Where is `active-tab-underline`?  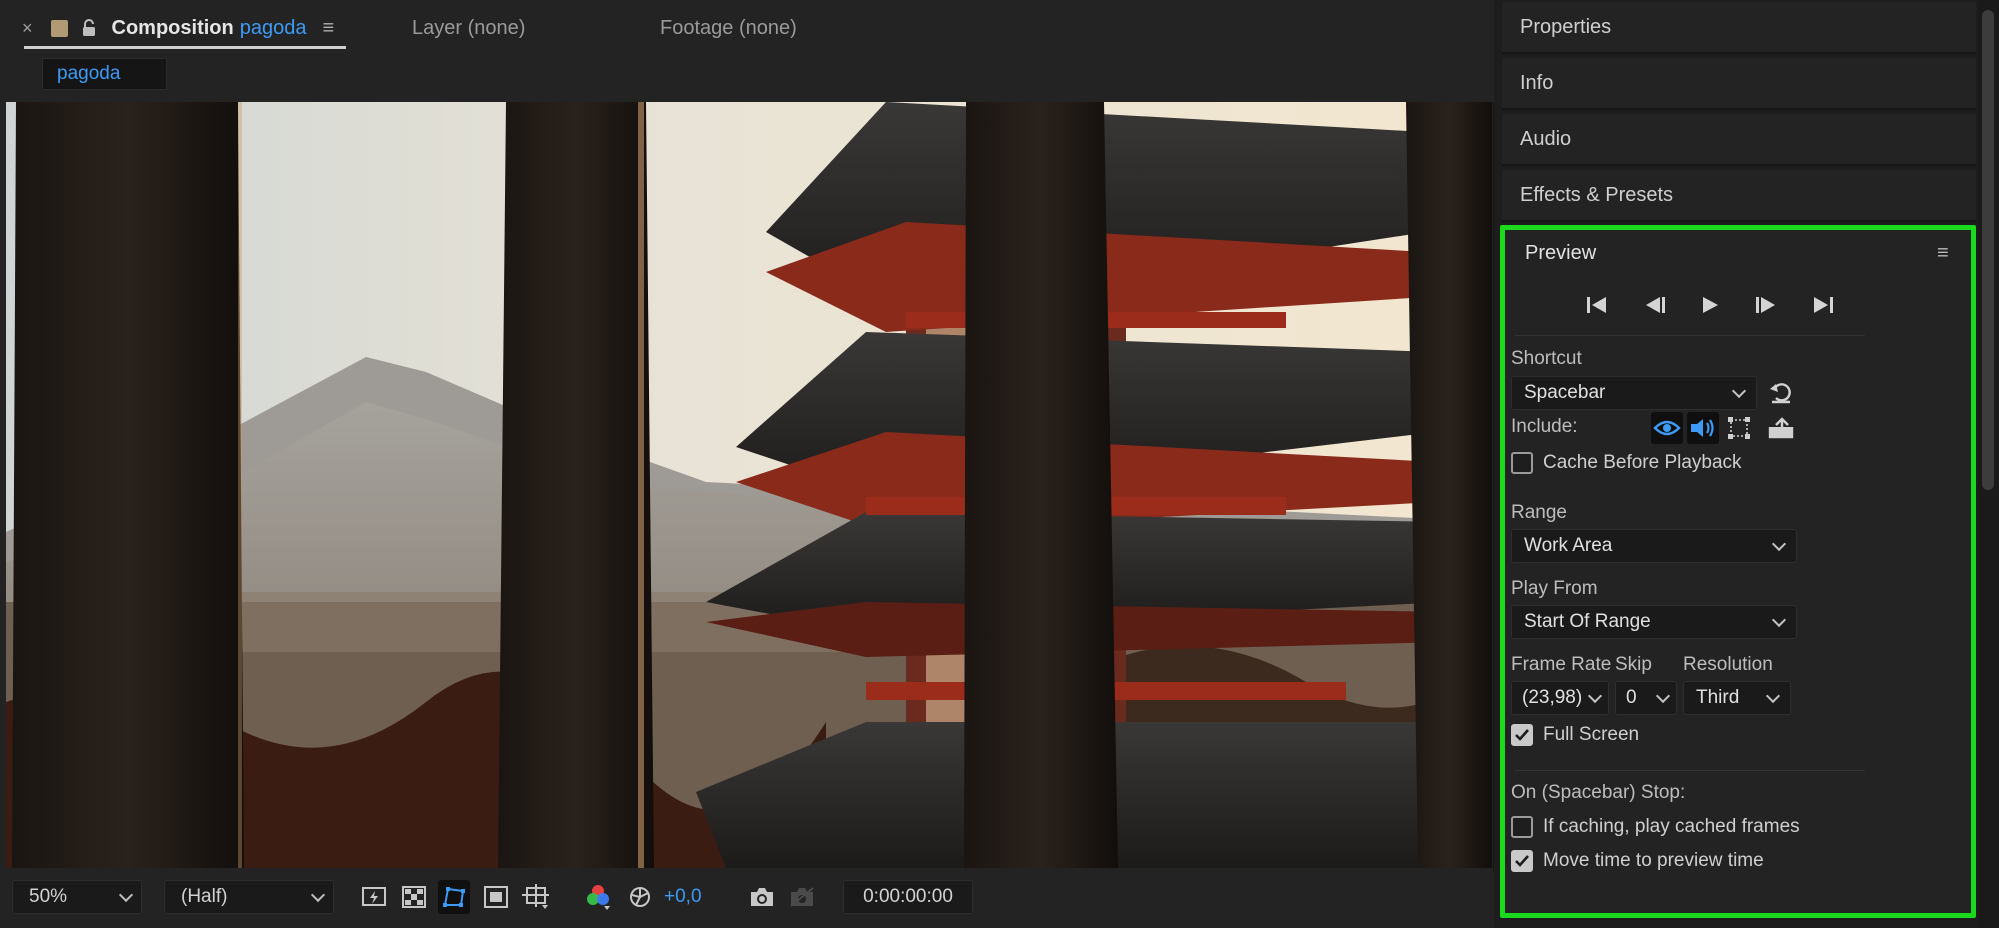 active-tab-underline is located at coordinates (185, 47).